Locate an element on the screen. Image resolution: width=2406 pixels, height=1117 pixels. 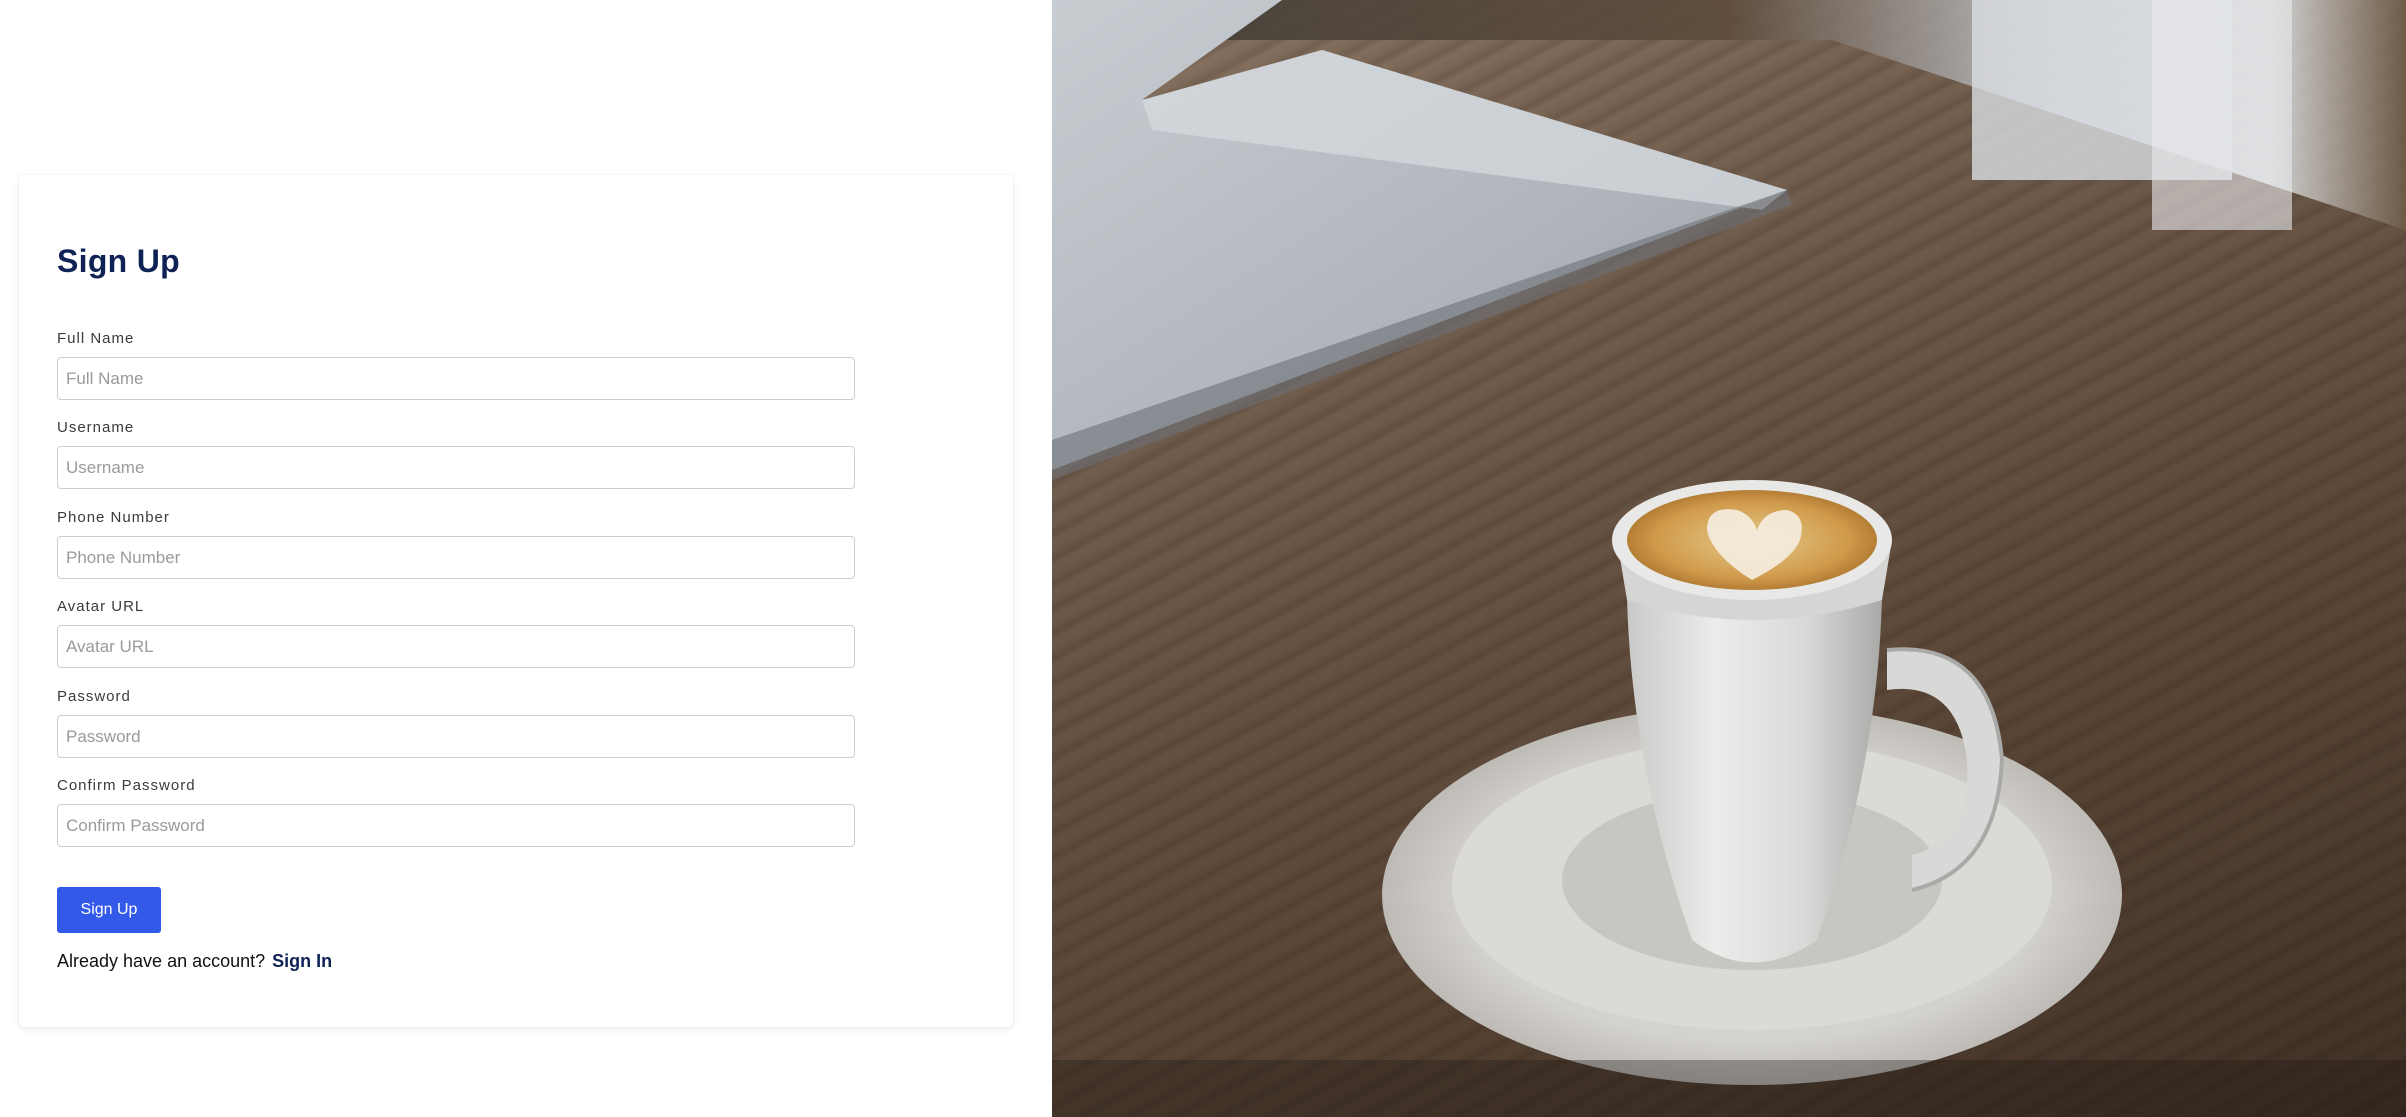
password-input is located at coordinates (456, 736).